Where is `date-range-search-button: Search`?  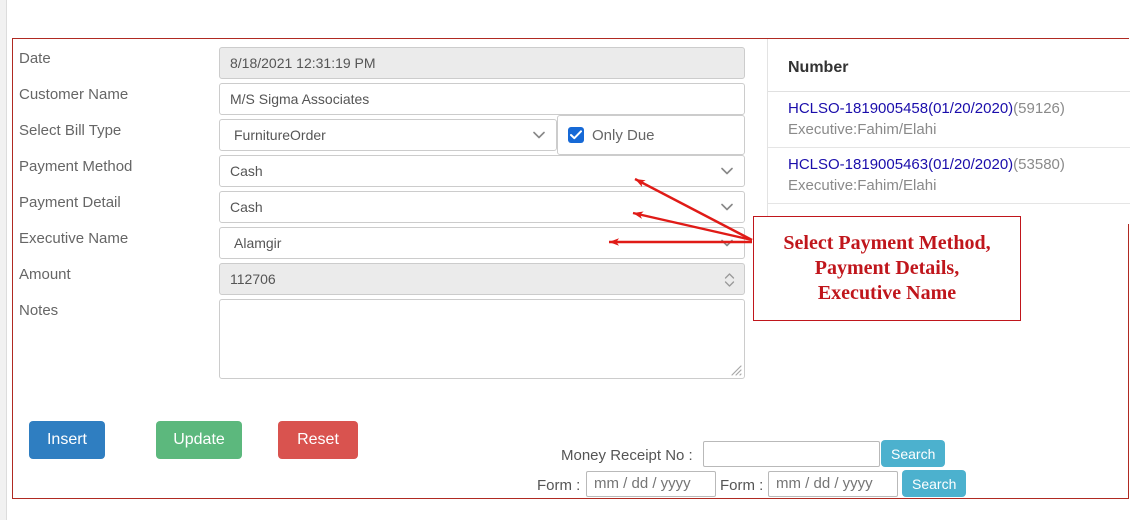
date-range-search-button: Search is located at coordinates (934, 483).